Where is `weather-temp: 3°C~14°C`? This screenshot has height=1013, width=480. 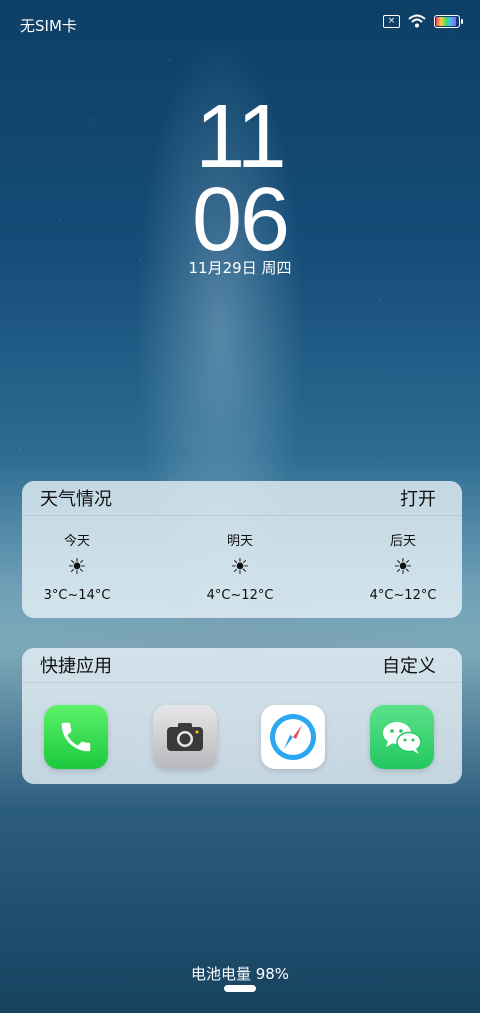
weather-temp: 3°C~14°C is located at coordinates (77, 595).